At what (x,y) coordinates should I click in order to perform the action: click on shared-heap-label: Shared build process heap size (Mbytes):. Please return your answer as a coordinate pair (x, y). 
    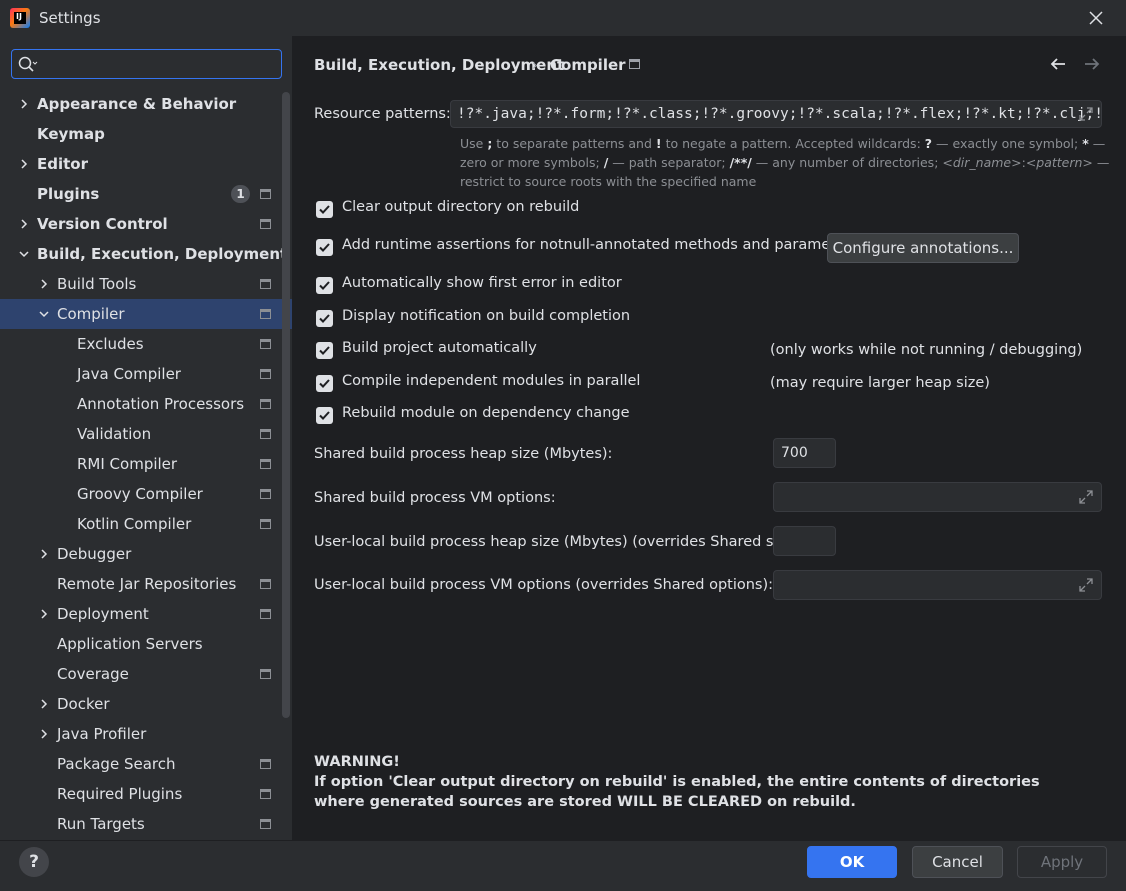
    Looking at the image, I should click on (463, 454).